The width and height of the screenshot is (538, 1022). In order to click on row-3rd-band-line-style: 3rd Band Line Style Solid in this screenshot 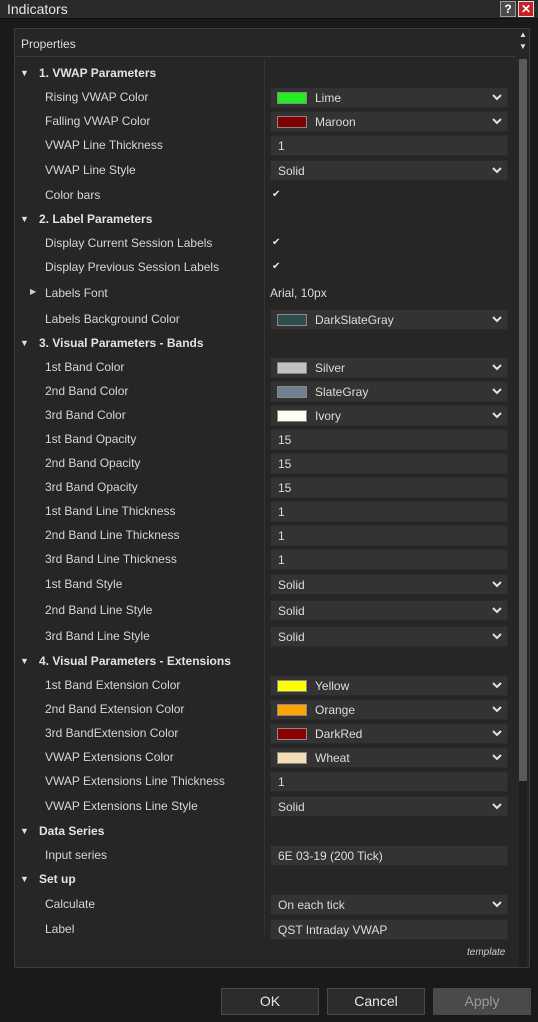, I will do `click(265, 637)`.